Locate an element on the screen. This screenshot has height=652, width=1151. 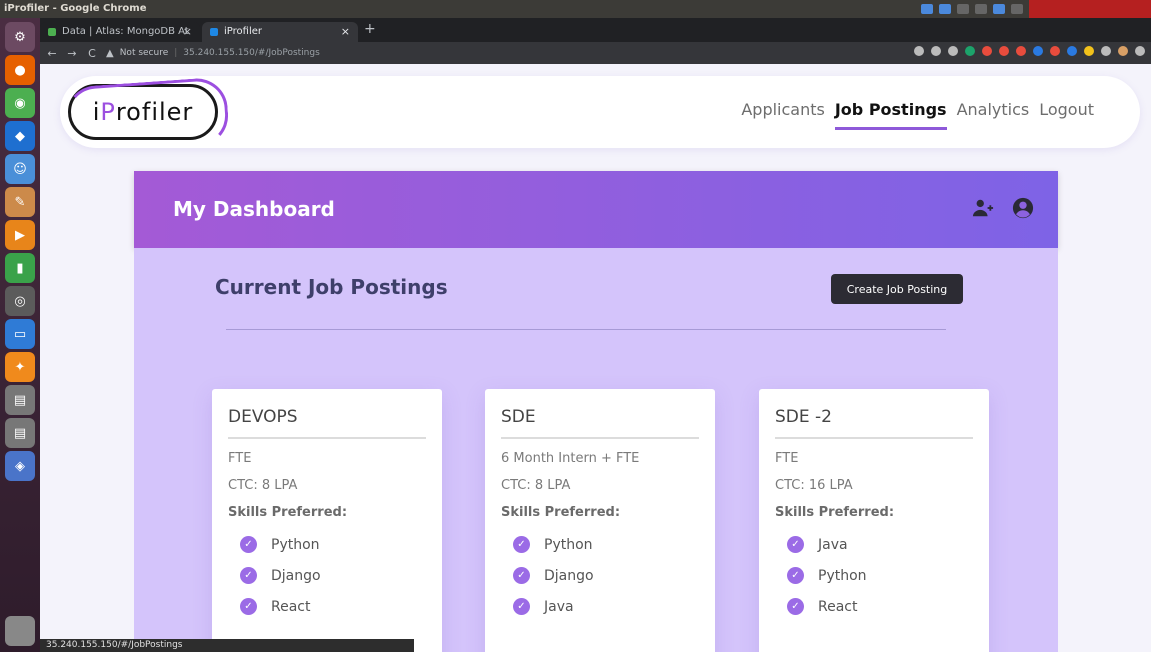
tab-label: Data | Atlas: MongoDB At is located at coordinates (125, 31).